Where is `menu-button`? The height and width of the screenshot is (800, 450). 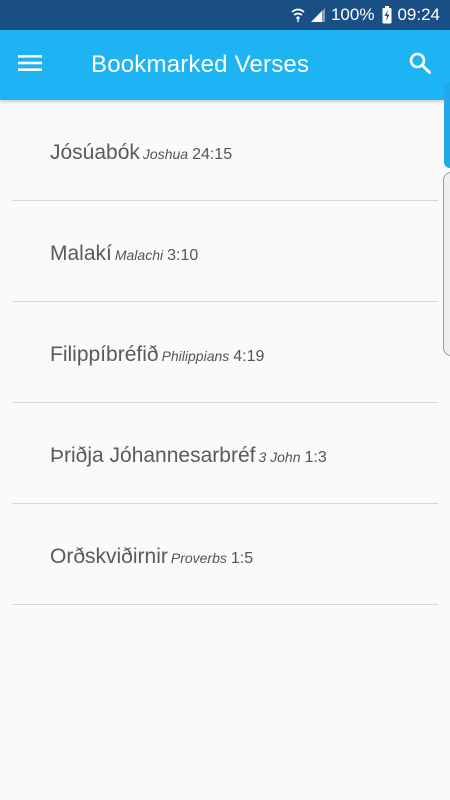
menu-button is located at coordinates (30, 65).